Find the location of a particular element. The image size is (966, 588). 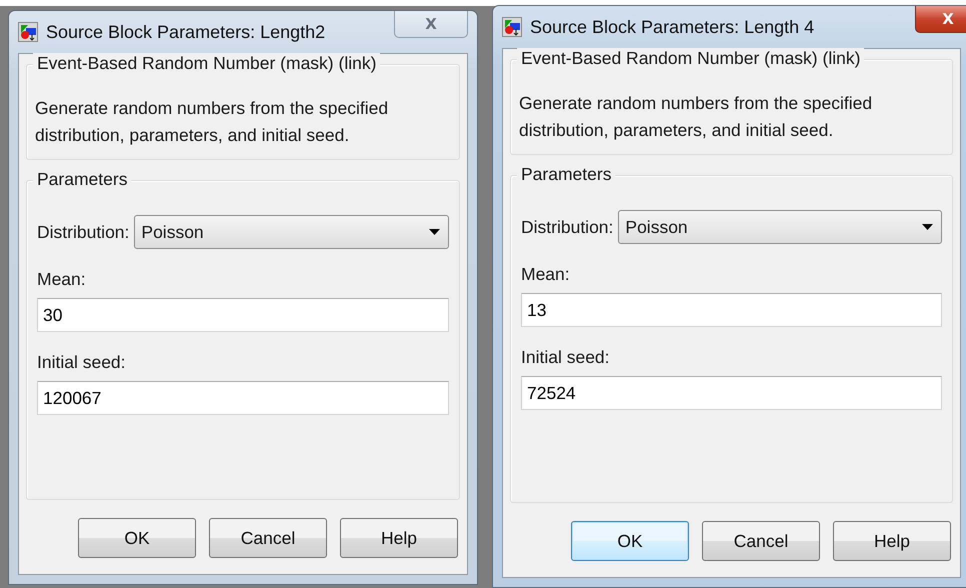

window-title: Source Block Parameters: Length2 is located at coordinates (186, 32).